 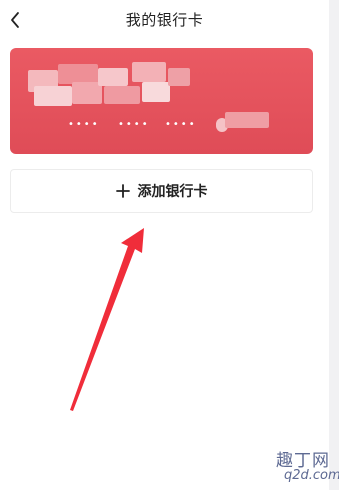 What do you see at coordinates (107, 319) in the screenshot?
I see `annotation-arrow` at bounding box center [107, 319].